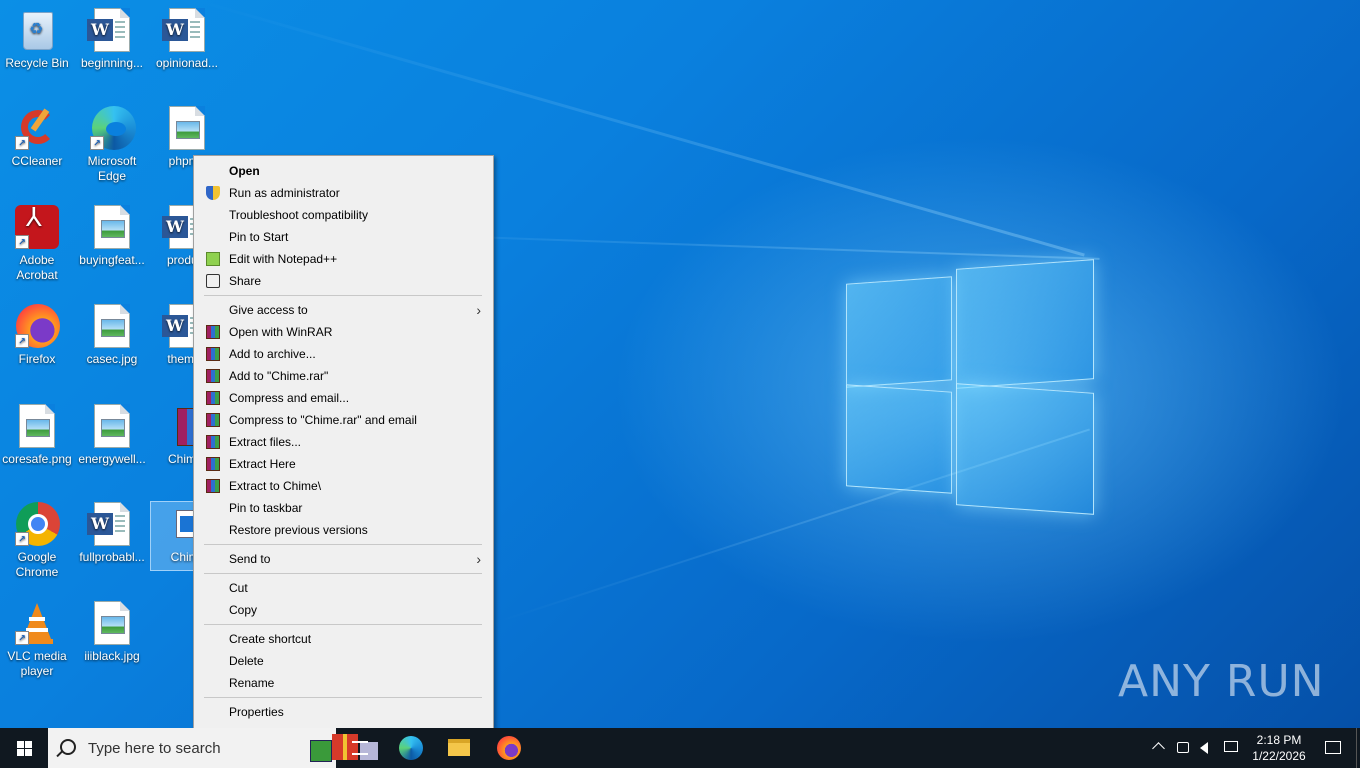 The width and height of the screenshot is (1360, 768). Describe the element at coordinates (37, 359) in the screenshot. I see `desktop-icon-label: Firefox` at that location.